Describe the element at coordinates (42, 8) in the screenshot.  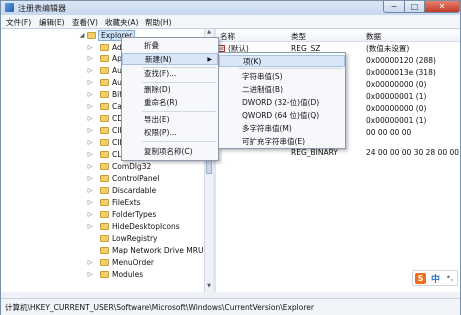
I see `window-title: 注册表编辑器` at that location.